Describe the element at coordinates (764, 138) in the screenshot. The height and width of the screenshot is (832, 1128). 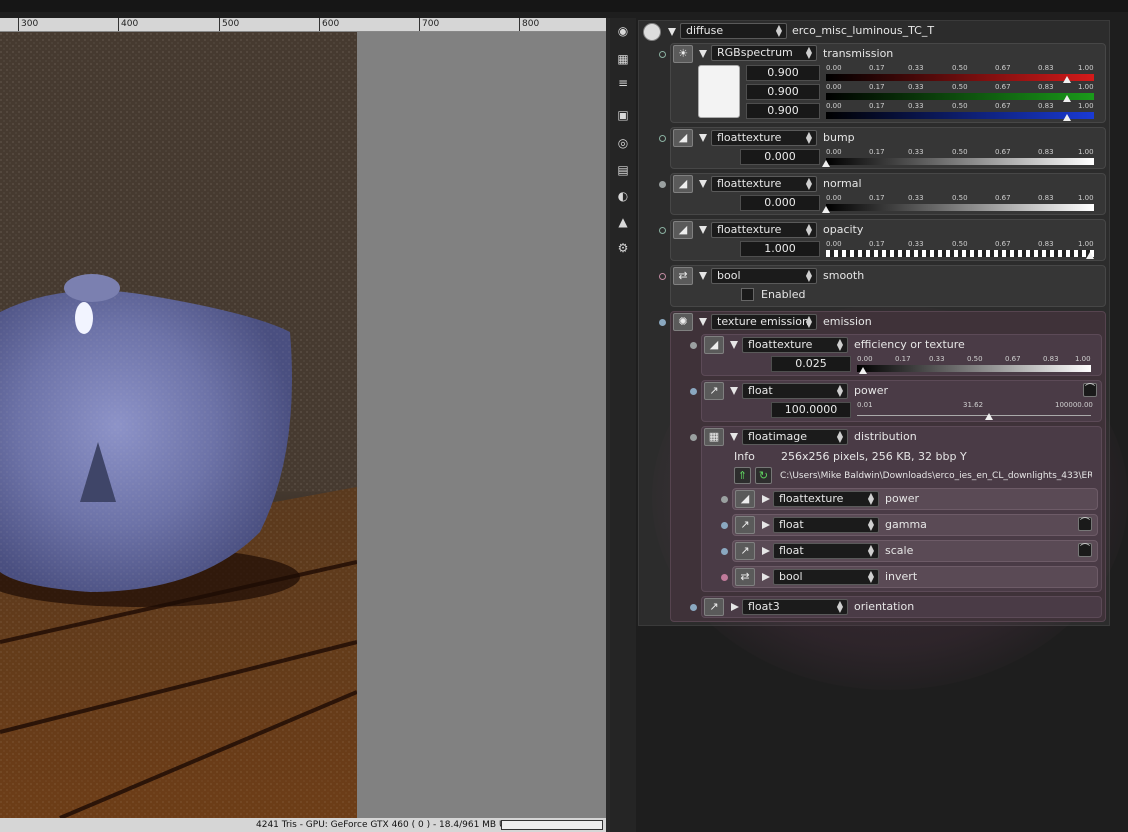
I see `bump-type-select: floattexture ▲ ▼` at that location.